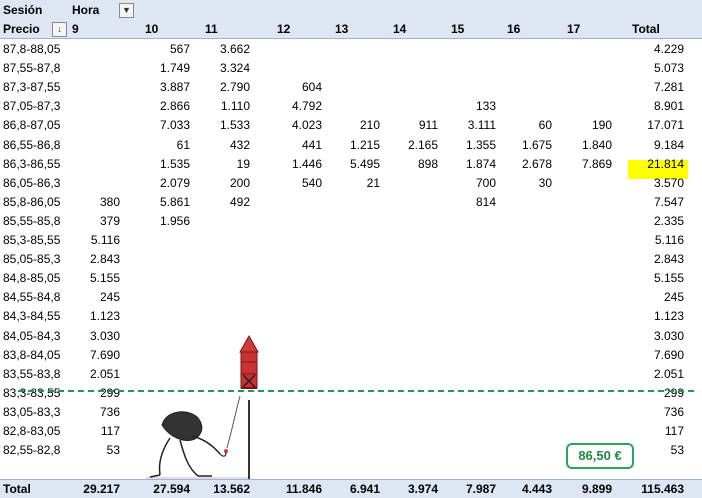 This screenshot has height=498, width=702. I want to click on chevron-down-icon: ▼, so click(126, 10).